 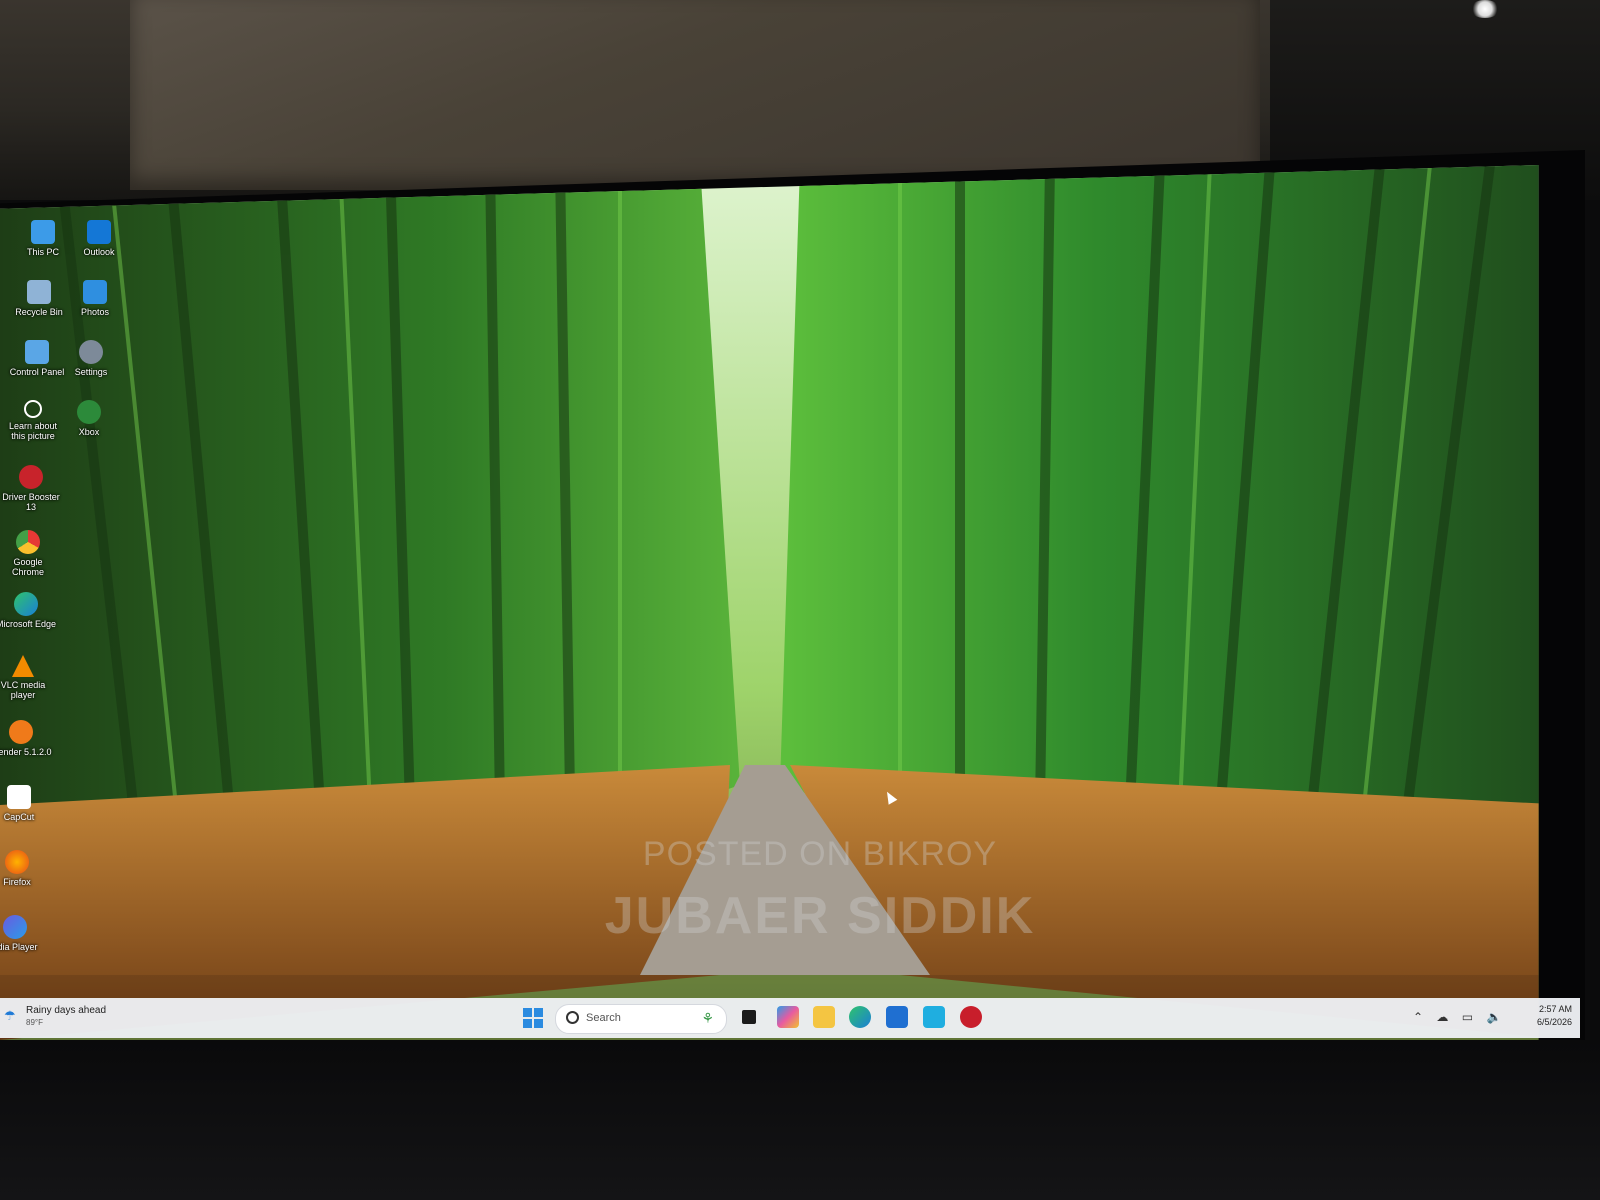 What do you see at coordinates (91, 352) in the screenshot?
I see `settings-icon` at bounding box center [91, 352].